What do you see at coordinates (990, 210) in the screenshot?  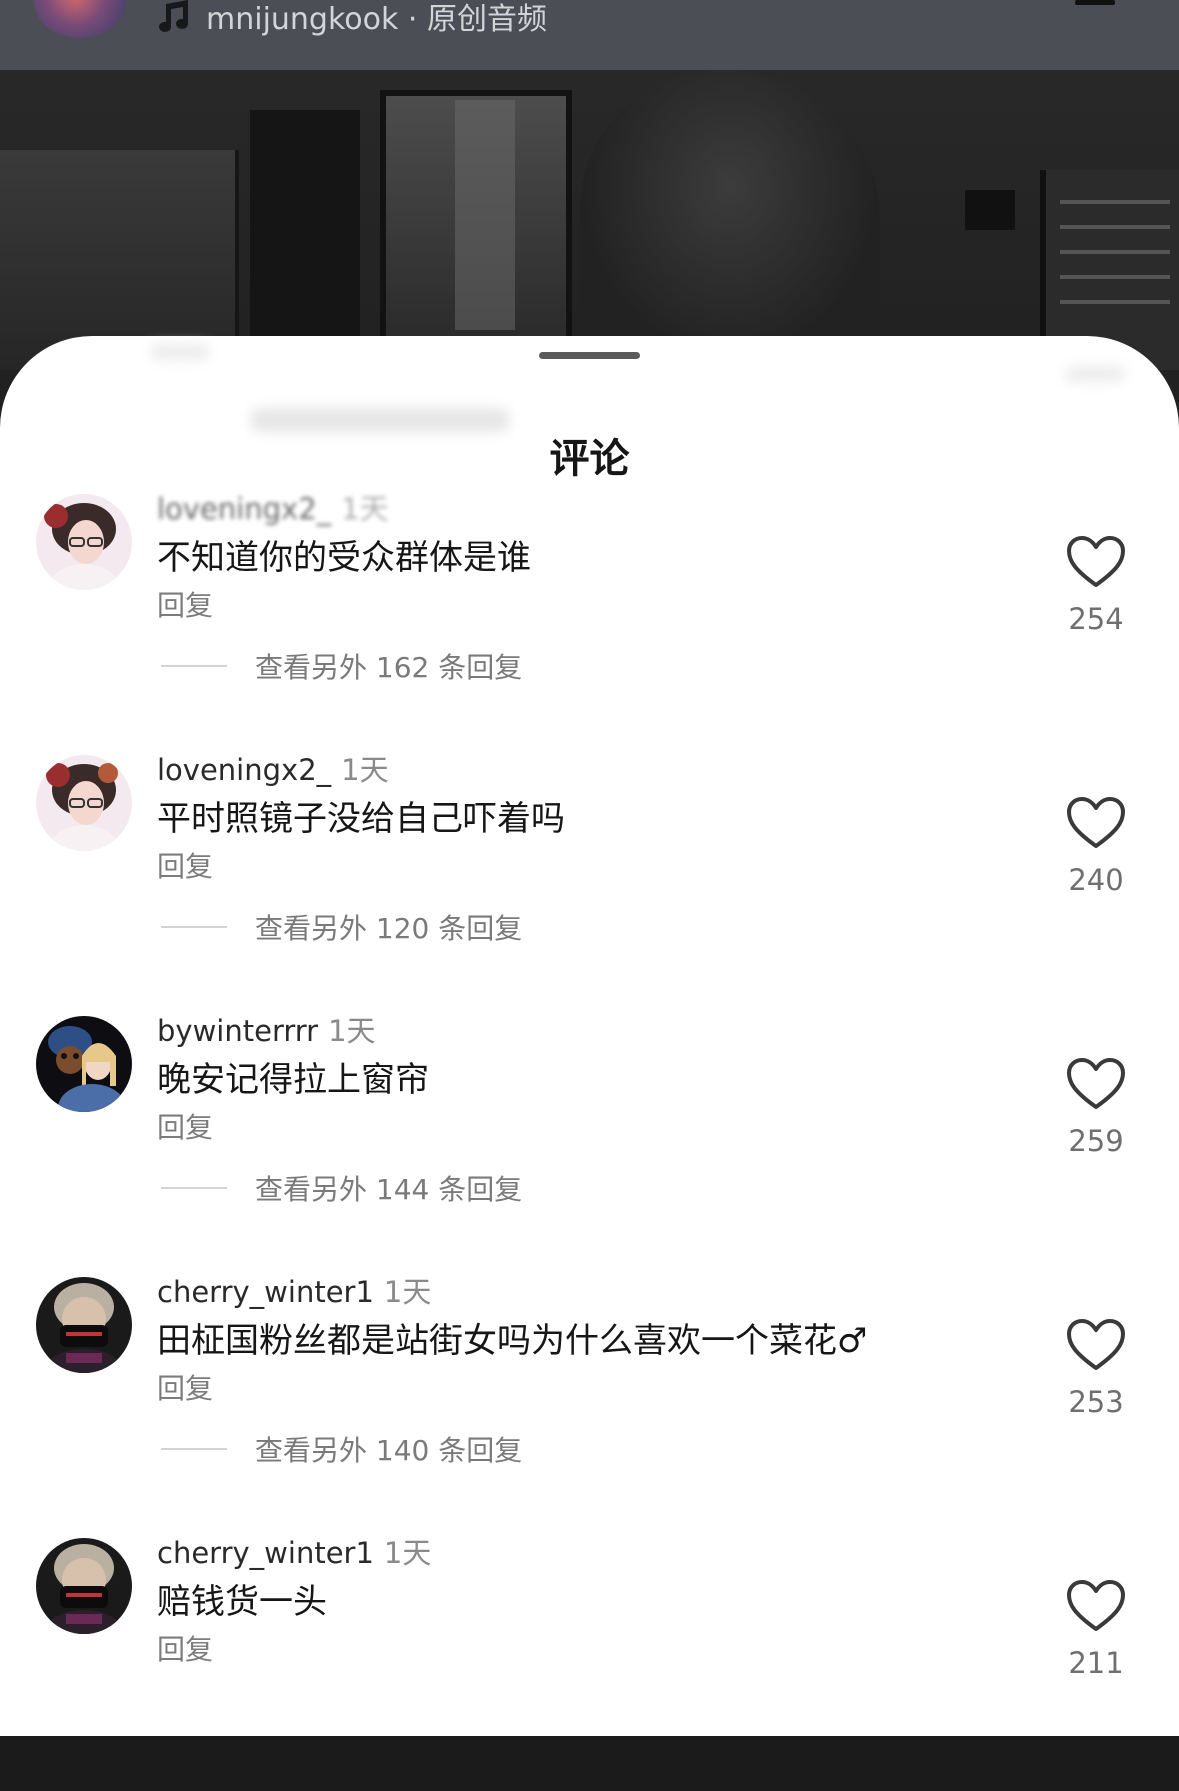 I see `background-sign` at bounding box center [990, 210].